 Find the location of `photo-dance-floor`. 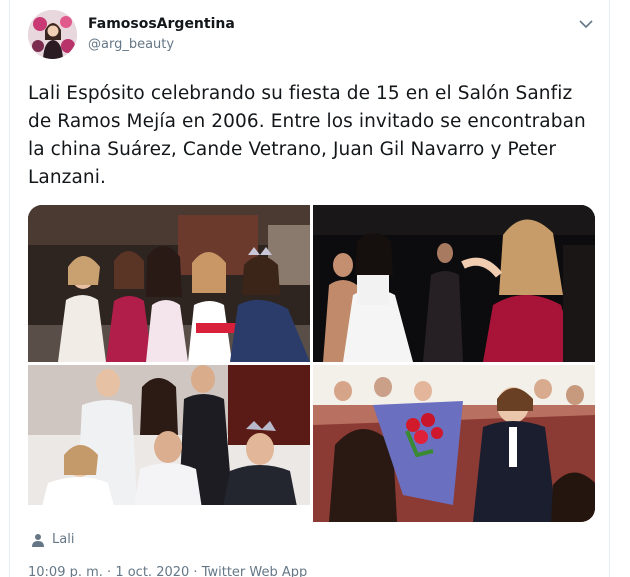

photo-dance-floor is located at coordinates (454, 283).